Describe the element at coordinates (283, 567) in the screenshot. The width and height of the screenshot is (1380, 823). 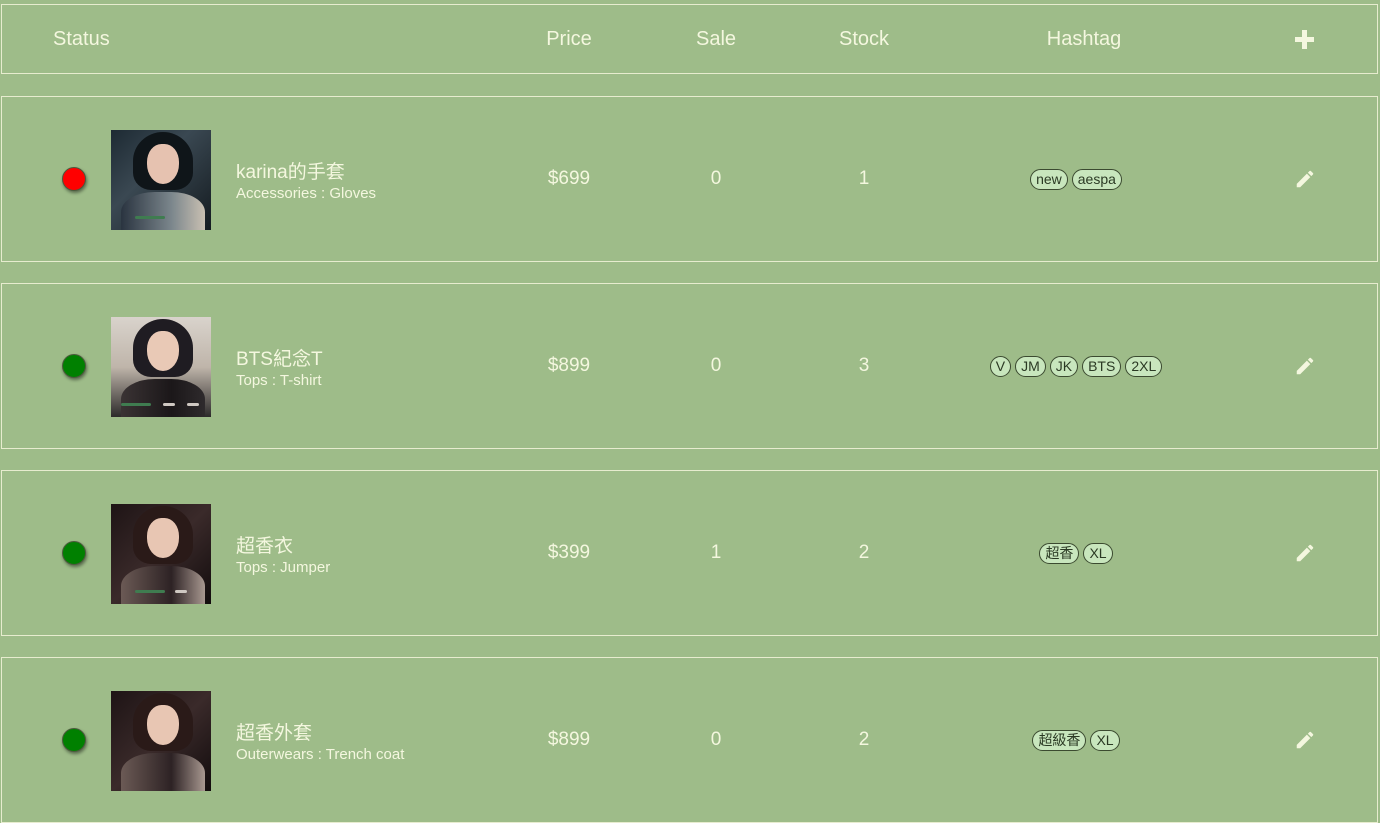
I see `product-category: Tops : Jumper` at that location.